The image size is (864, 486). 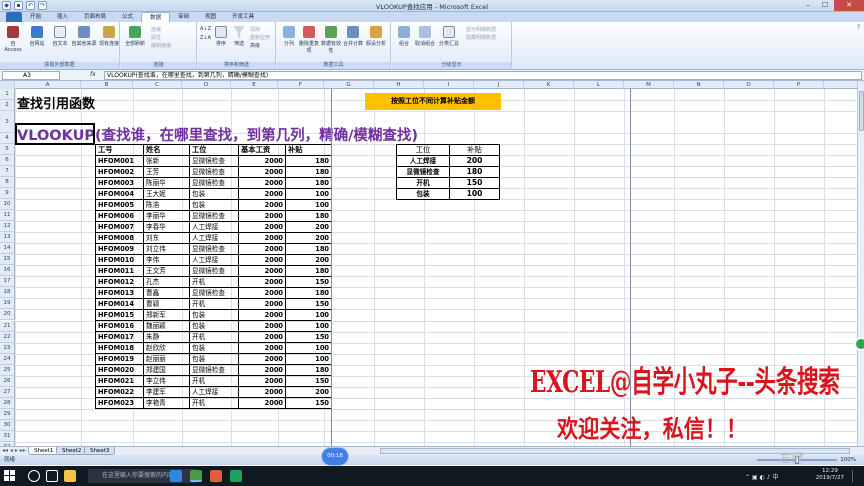 What do you see at coordinates (119, 205) in the screenshot?
I see `table-cell: HFOM005` at bounding box center [119, 205].